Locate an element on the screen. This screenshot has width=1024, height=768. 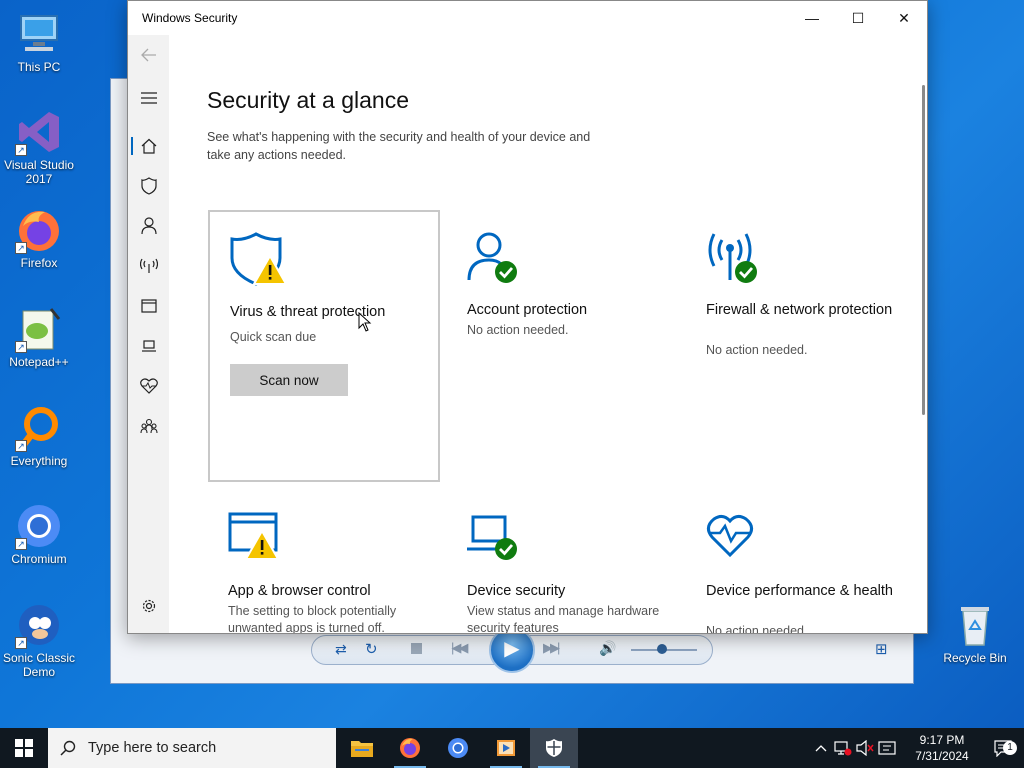
desktop-icon-firefox: ↗ Firefox is located at coordinates (39, 238).